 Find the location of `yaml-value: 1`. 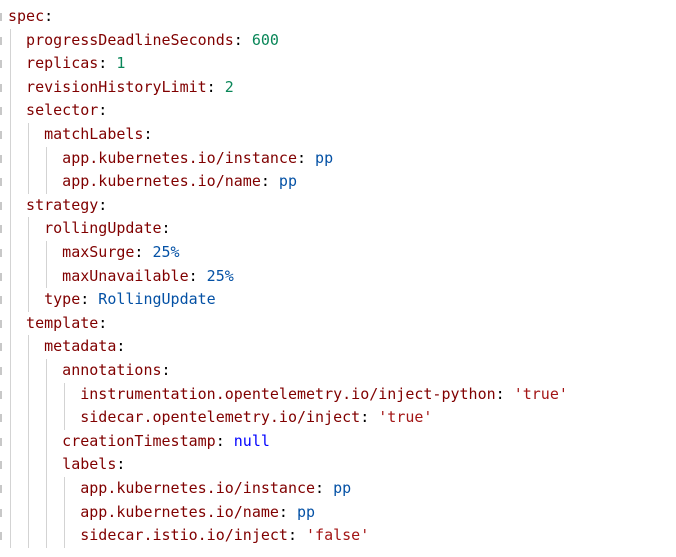

yaml-value: 1 is located at coordinates (121, 63).